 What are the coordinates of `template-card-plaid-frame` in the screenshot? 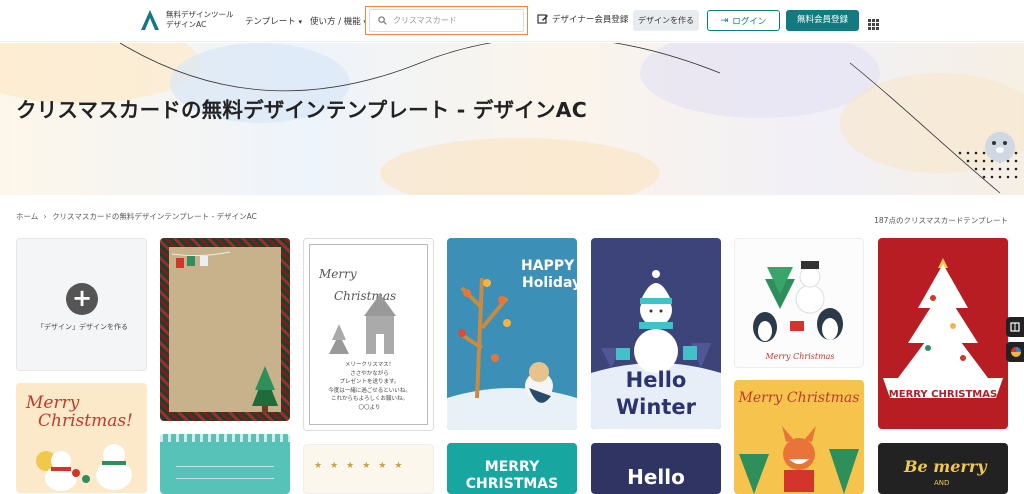 It's located at (225, 329).